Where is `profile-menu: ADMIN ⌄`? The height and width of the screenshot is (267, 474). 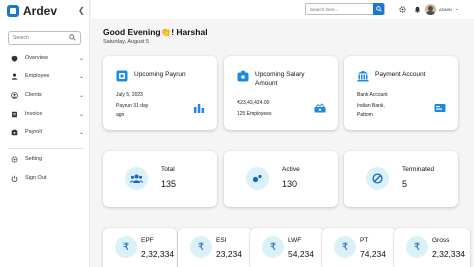 profile-menu: ADMIN ⌄ is located at coordinates (442, 9).